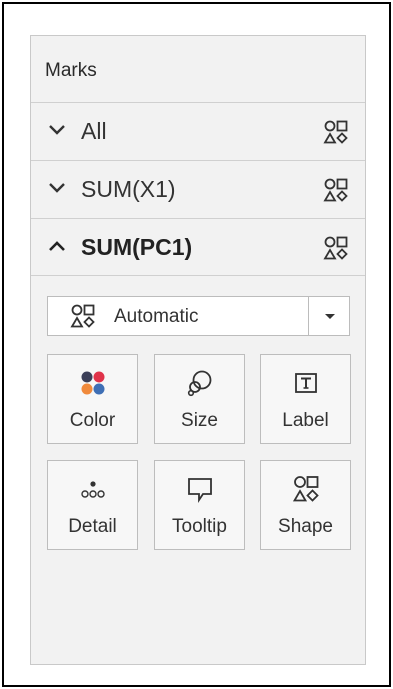 This screenshot has width=393, height=689. What do you see at coordinates (199, 420) in the screenshot?
I see `size-button-label: Size` at bounding box center [199, 420].